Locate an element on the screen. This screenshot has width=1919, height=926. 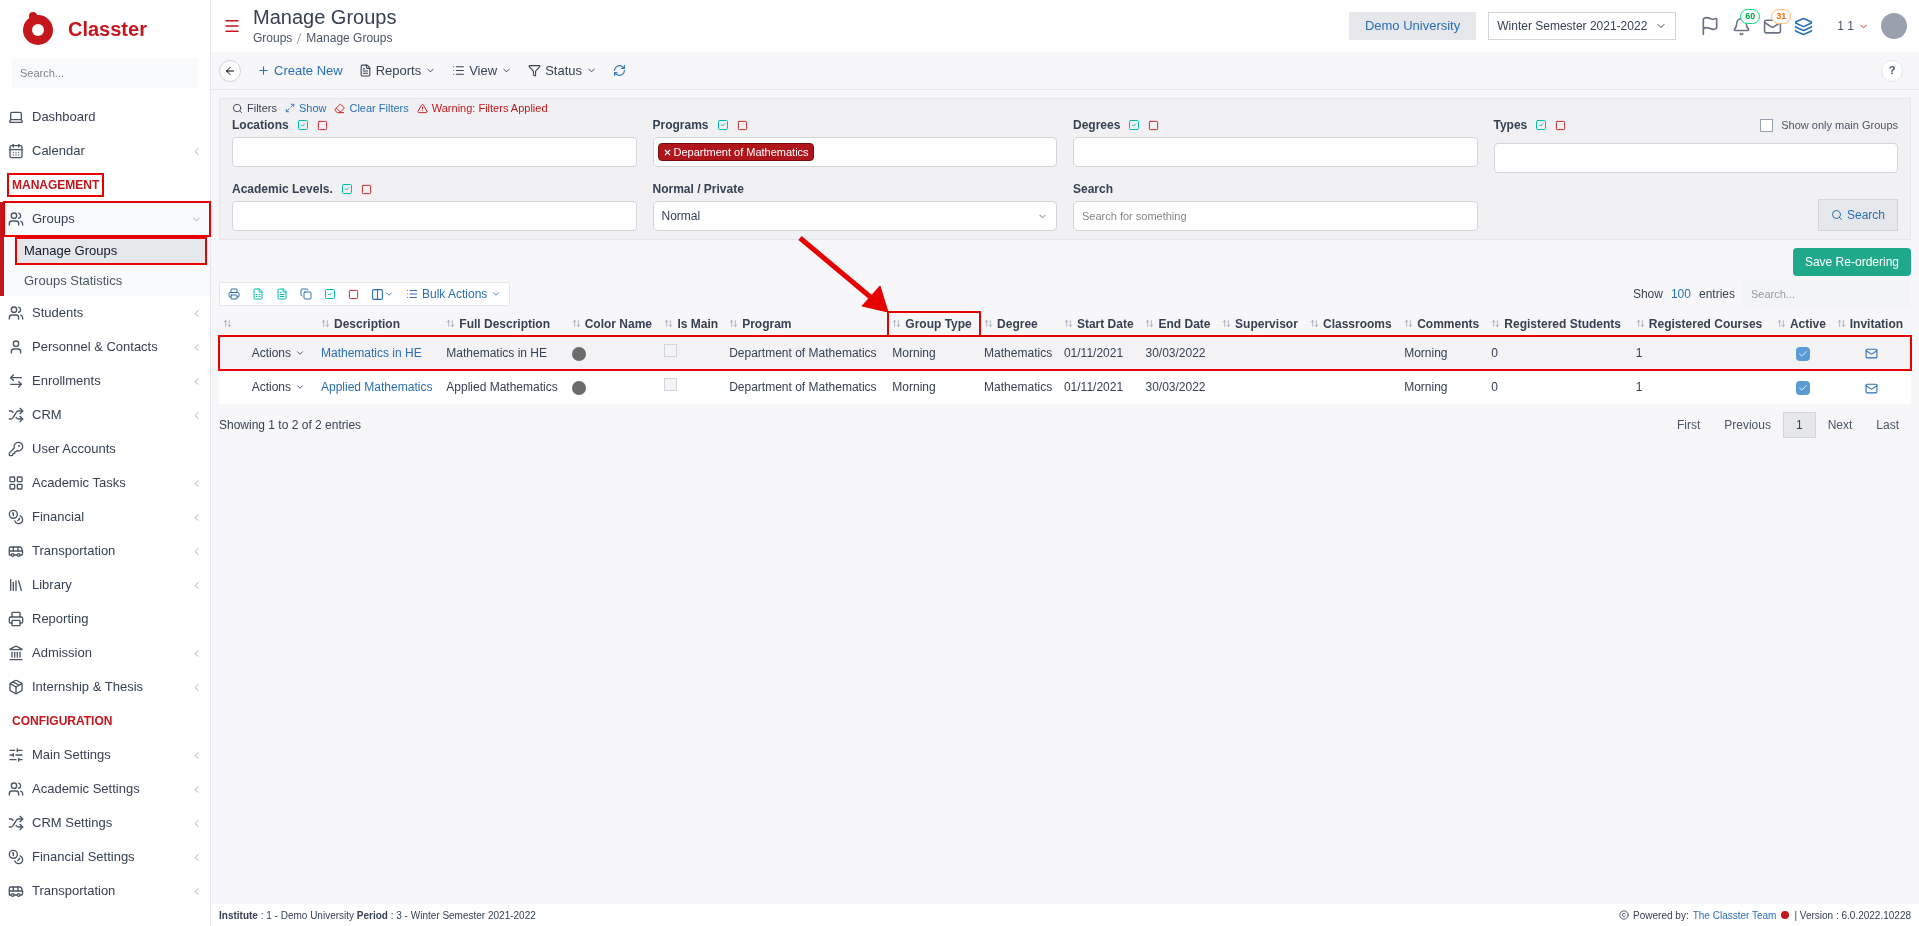
help-button: ? is located at coordinates (1892, 70).